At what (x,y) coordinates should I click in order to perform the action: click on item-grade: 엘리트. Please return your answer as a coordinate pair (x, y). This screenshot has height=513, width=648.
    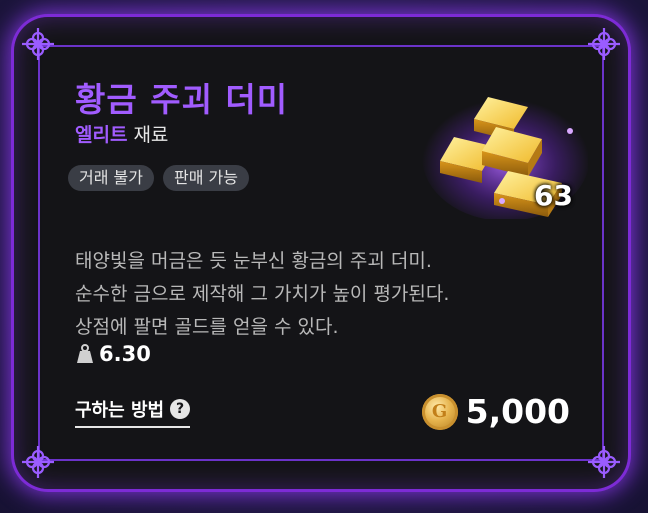
    Looking at the image, I should click on (101, 135).